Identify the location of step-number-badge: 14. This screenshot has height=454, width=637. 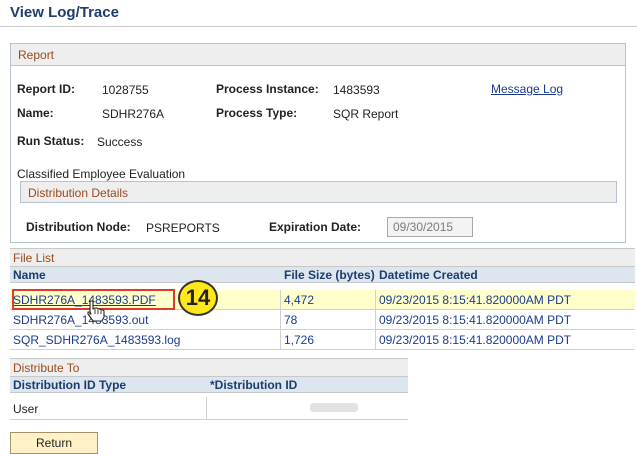
(198, 298).